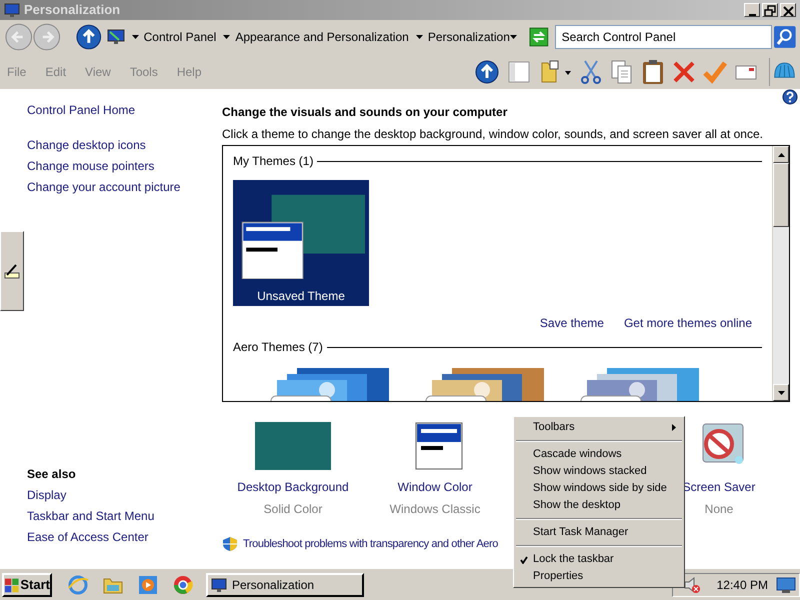 The height and width of the screenshot is (600, 800). I want to click on menu-item: Show windows side by side, so click(599, 488).